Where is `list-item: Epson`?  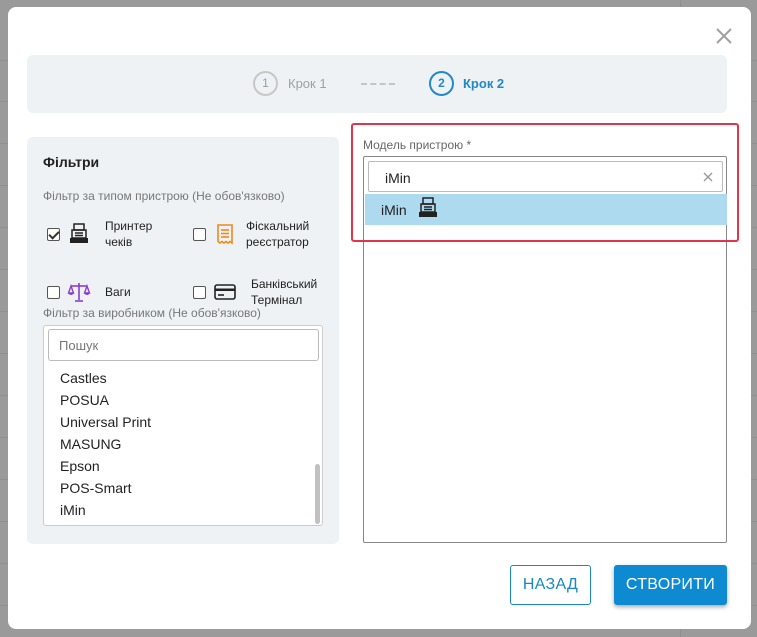 list-item: Epson is located at coordinates (179, 466).